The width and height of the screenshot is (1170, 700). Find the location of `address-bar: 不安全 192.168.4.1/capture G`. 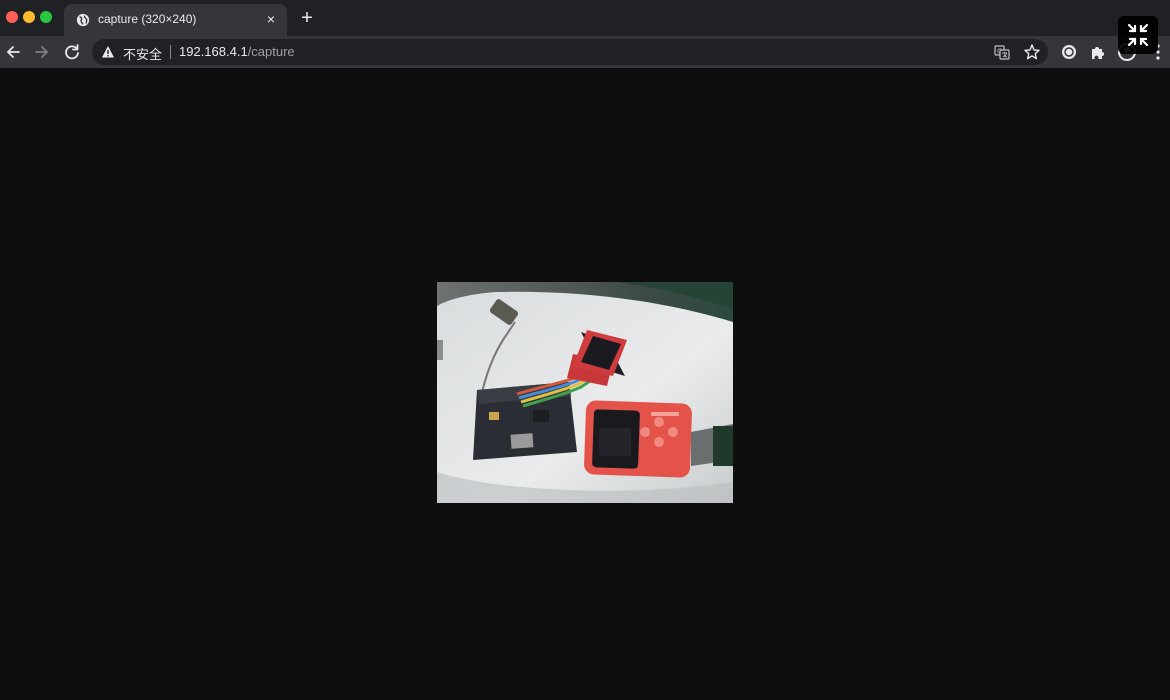

address-bar: 不安全 192.168.4.1/capture G is located at coordinates (570, 52).